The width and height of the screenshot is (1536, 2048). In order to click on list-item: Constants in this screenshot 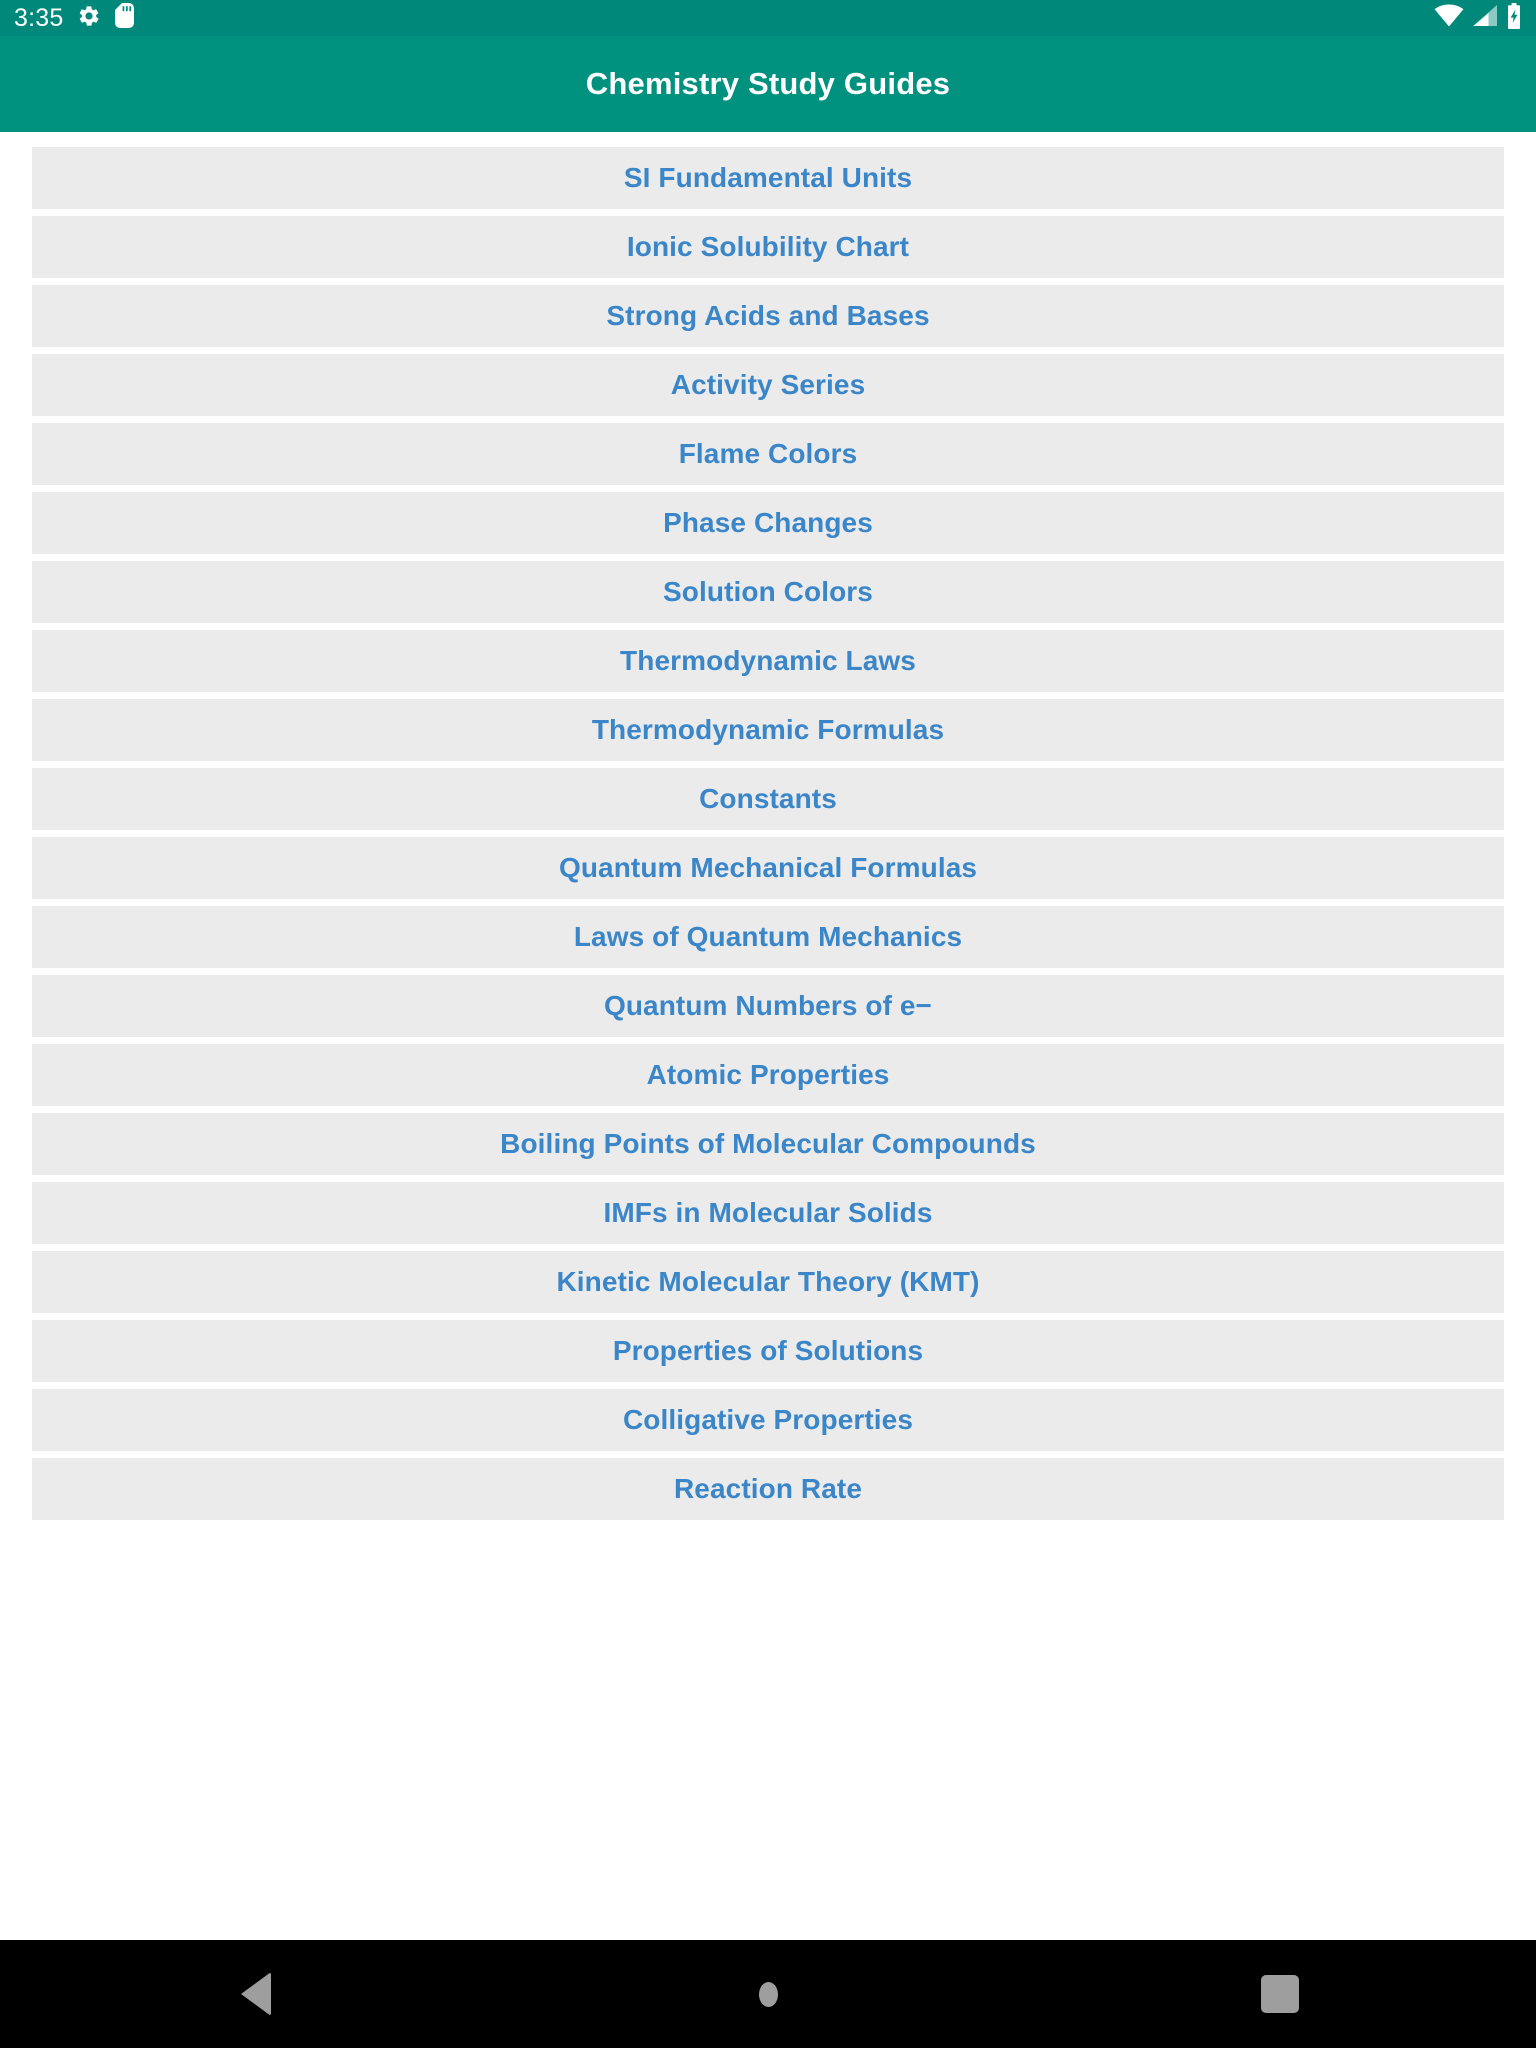, I will do `click(768, 799)`.